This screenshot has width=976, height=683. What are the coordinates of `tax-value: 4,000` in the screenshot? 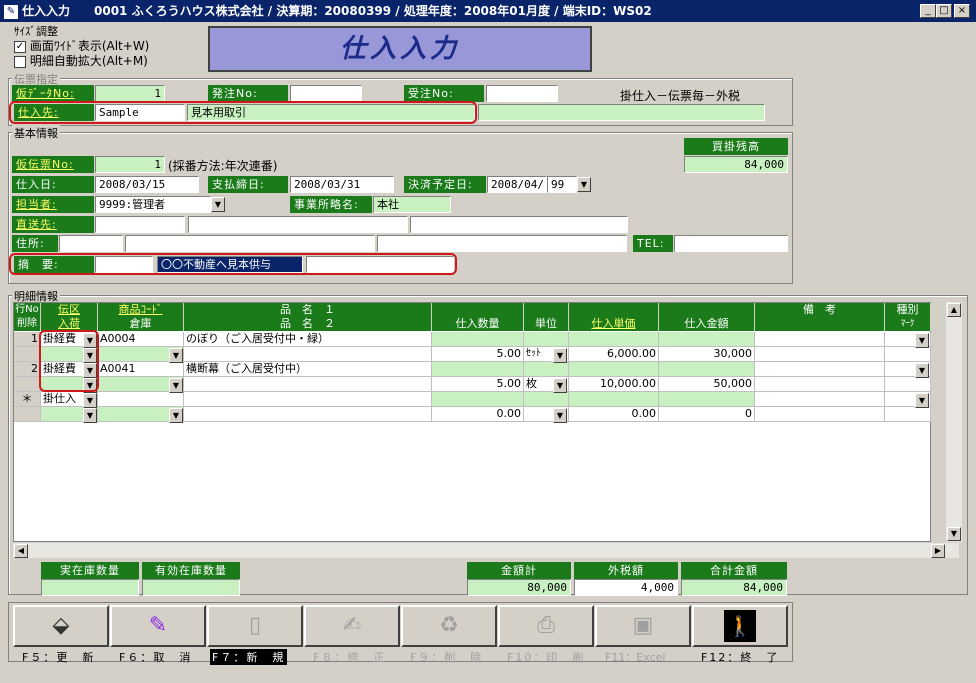 It's located at (626, 587).